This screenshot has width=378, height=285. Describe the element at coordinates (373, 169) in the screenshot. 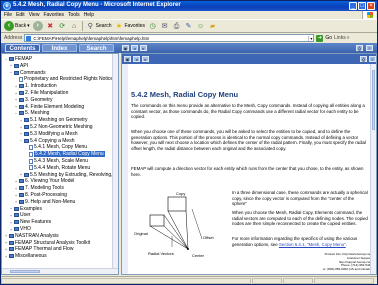

I see `topic-vertical-scrollbar` at that location.